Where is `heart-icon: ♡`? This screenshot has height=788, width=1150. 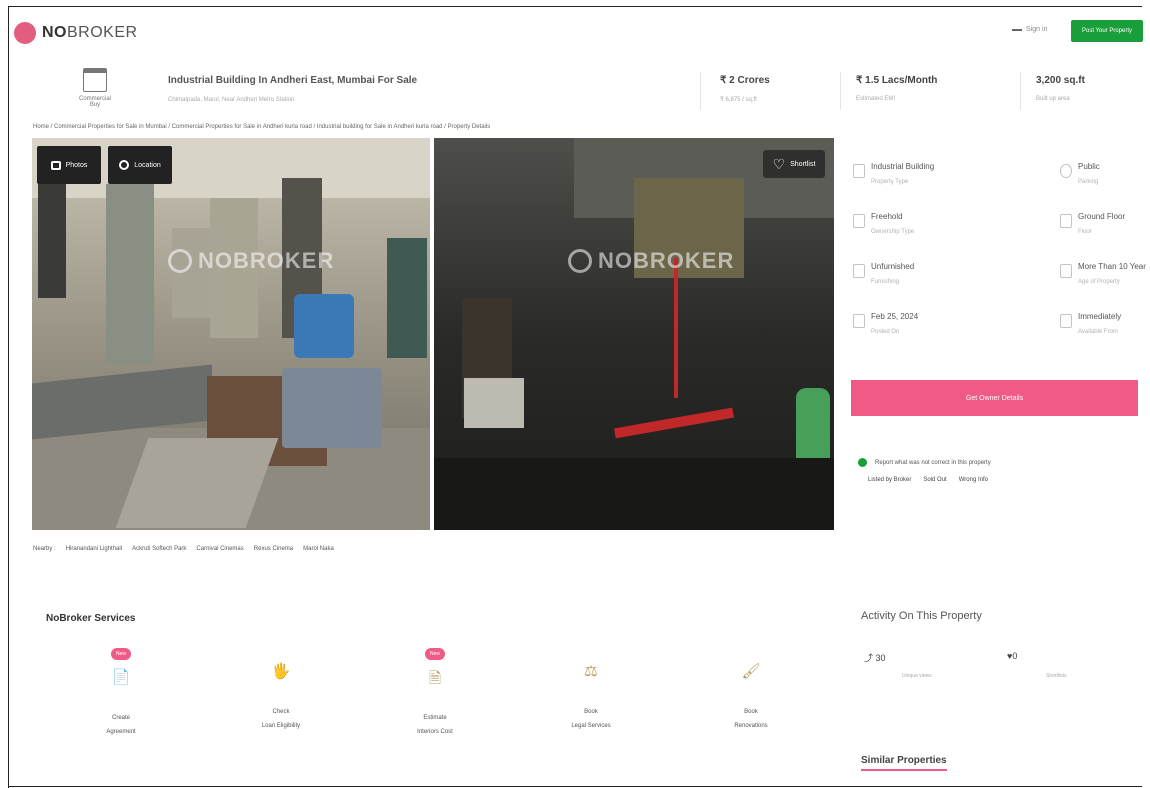 heart-icon: ♡ is located at coordinates (779, 164).